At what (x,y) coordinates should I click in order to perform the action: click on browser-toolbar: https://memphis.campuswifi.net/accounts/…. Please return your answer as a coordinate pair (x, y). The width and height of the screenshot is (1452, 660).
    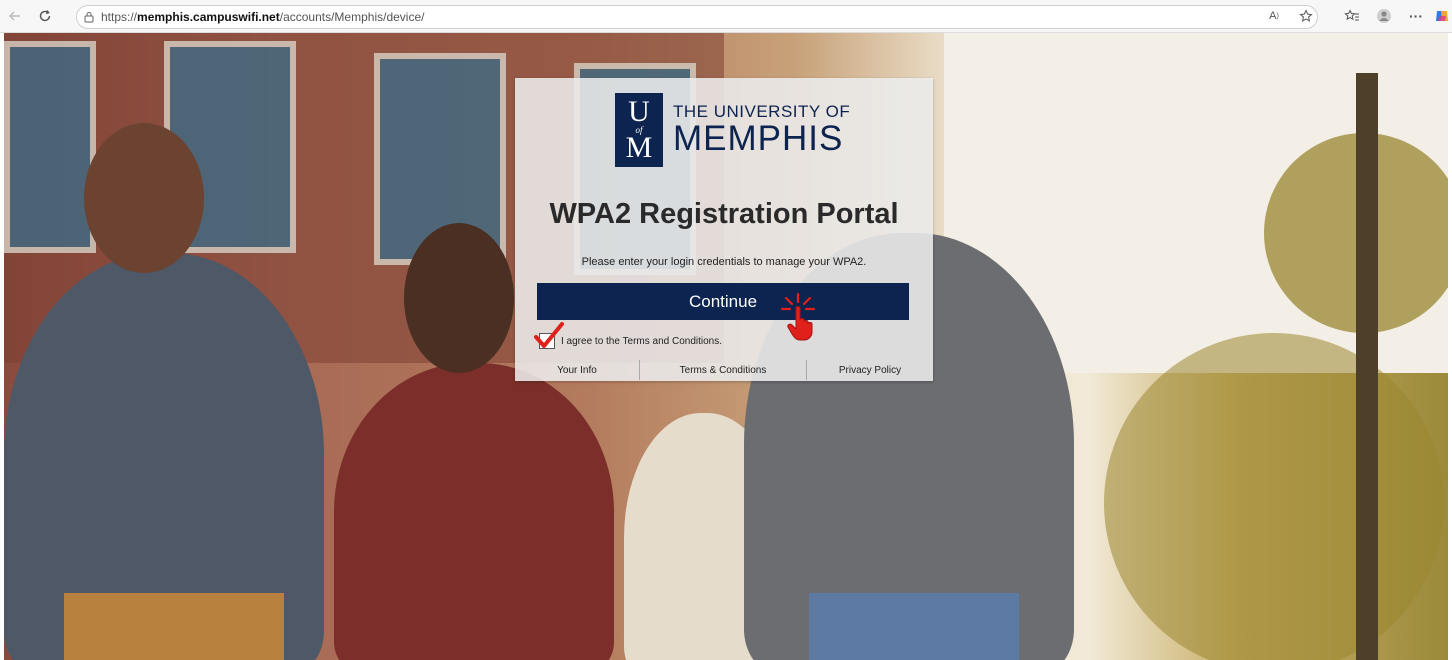
    Looking at the image, I should click on (726, 16).